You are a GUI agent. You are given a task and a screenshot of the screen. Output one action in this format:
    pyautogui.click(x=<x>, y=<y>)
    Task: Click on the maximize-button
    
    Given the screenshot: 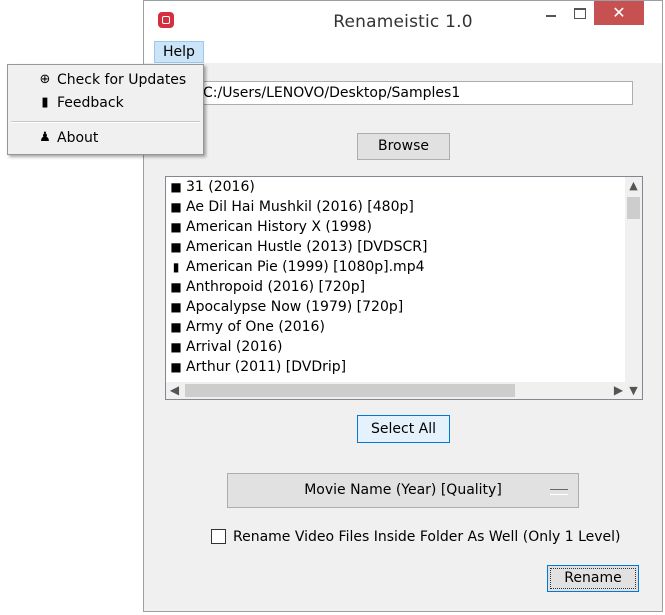 What is the action you would take?
    pyautogui.click(x=580, y=13)
    